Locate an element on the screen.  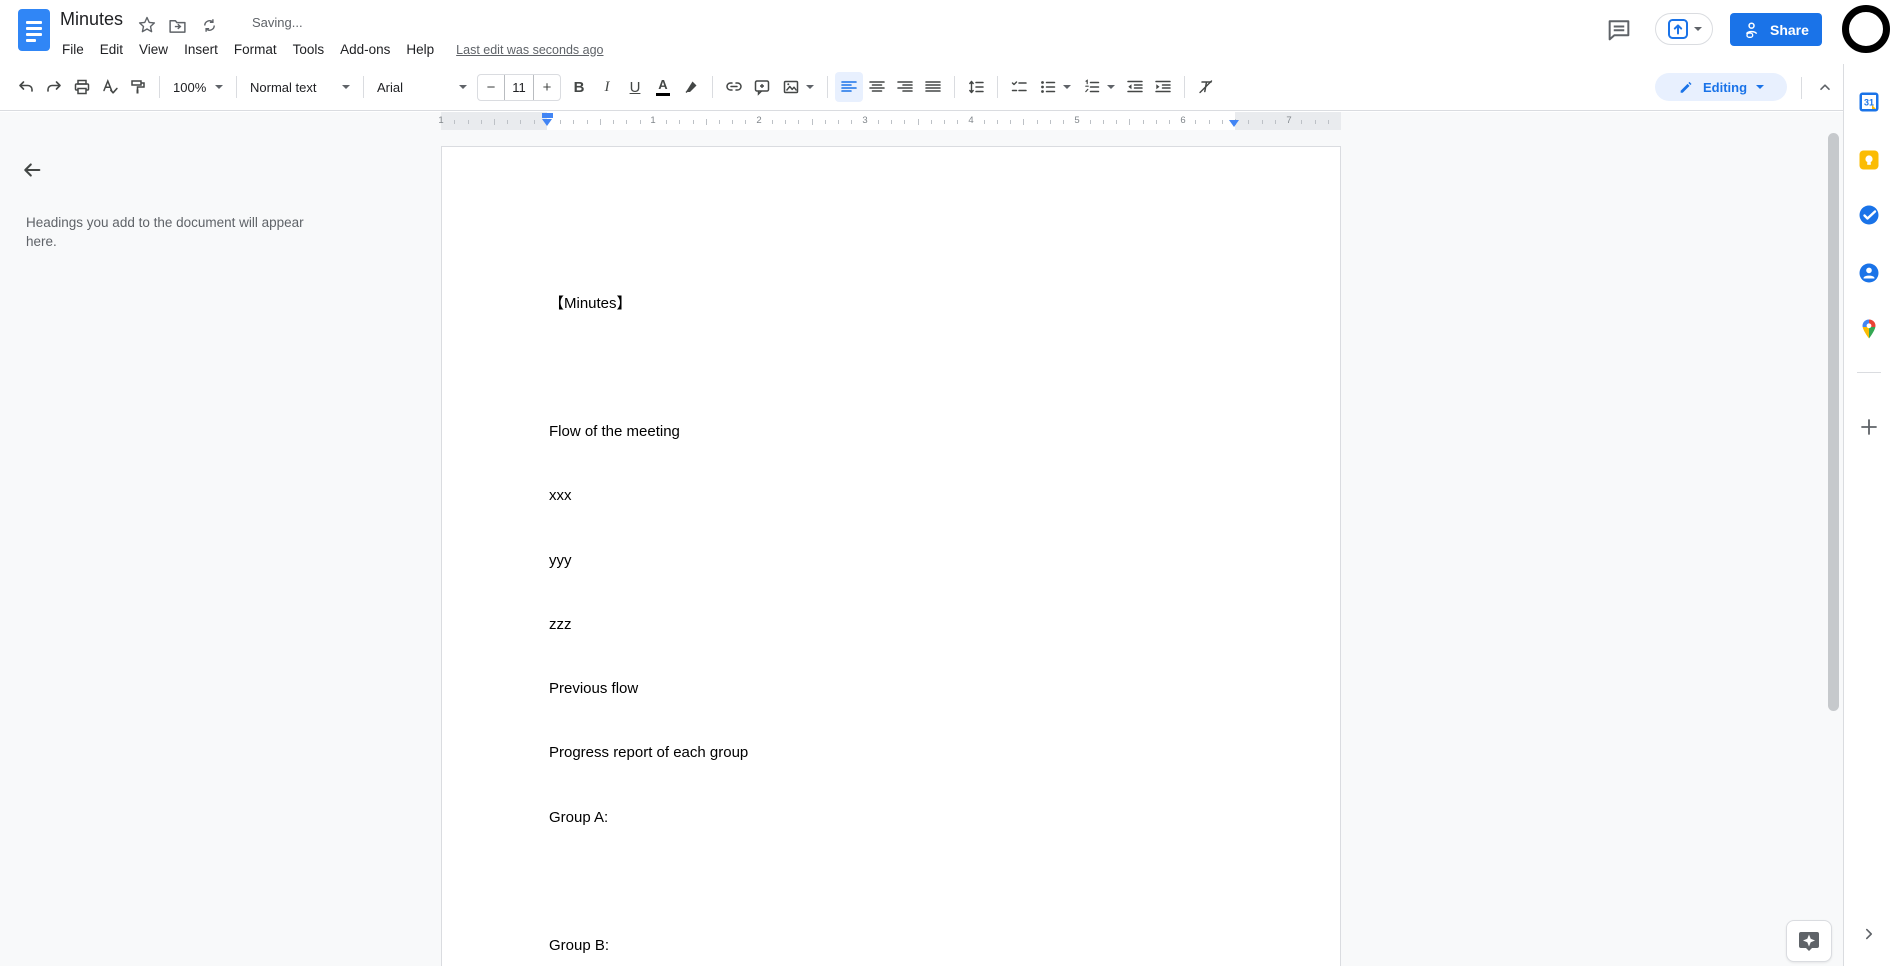
doc-line: zzz is located at coordinates (560, 624).